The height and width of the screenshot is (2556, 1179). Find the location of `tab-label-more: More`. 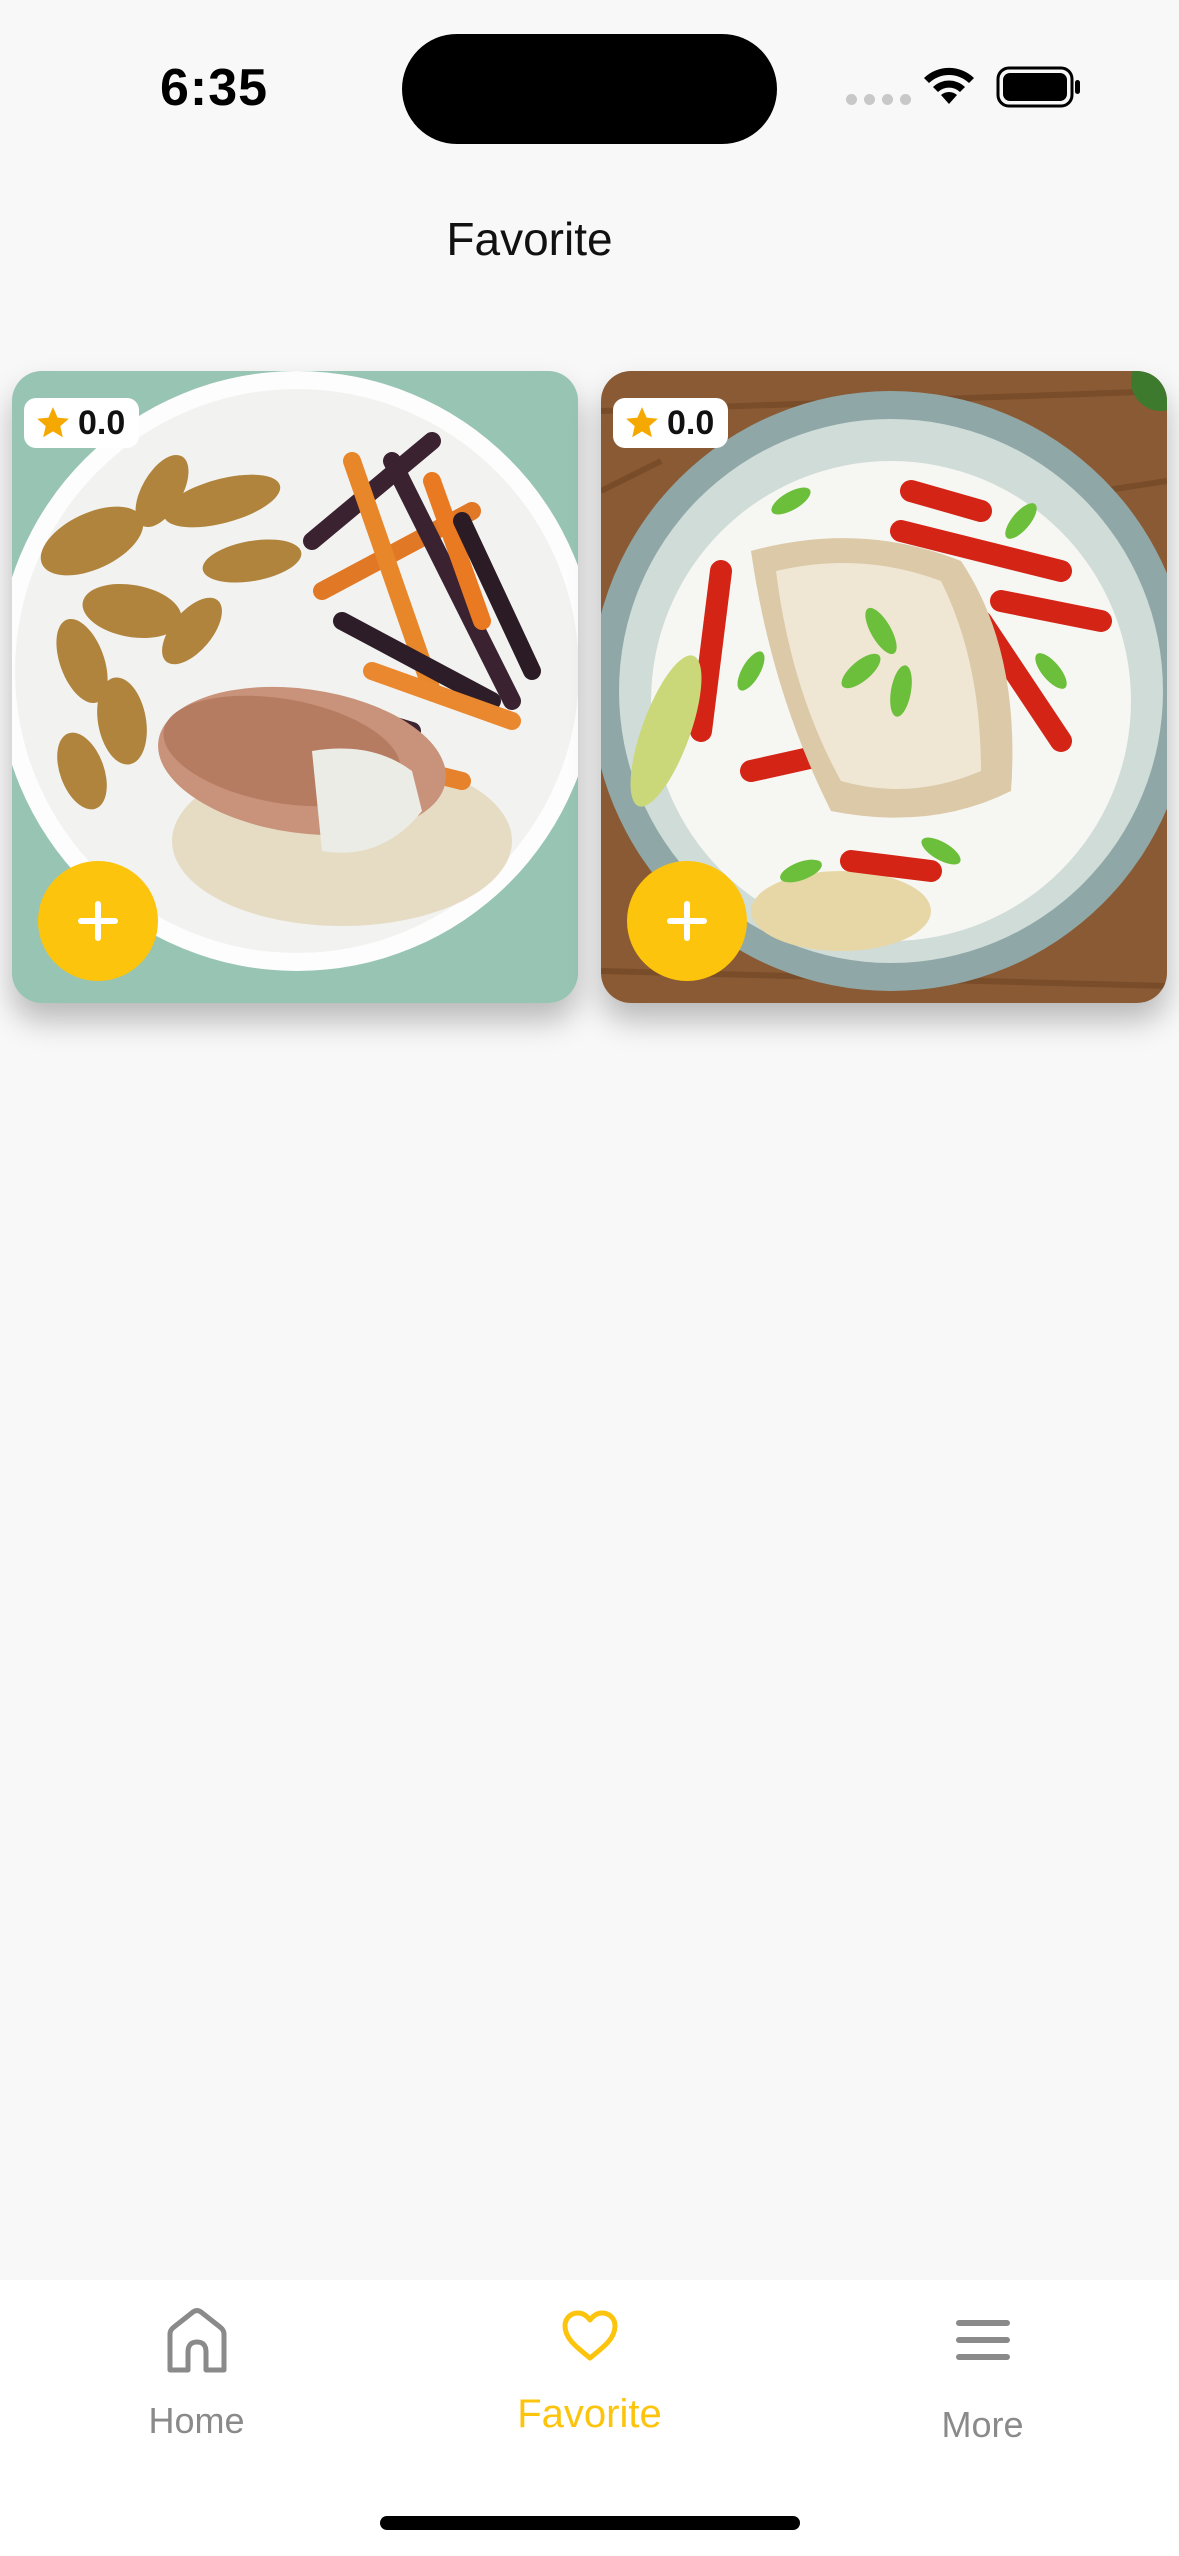

tab-label-more: More is located at coordinates (982, 2424).